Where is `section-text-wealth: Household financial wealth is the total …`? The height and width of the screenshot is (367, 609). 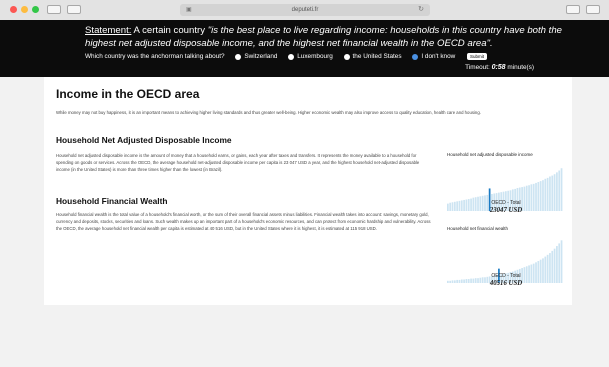
section-text-wealth: Household financial wealth is the total … is located at coordinates (243, 222).